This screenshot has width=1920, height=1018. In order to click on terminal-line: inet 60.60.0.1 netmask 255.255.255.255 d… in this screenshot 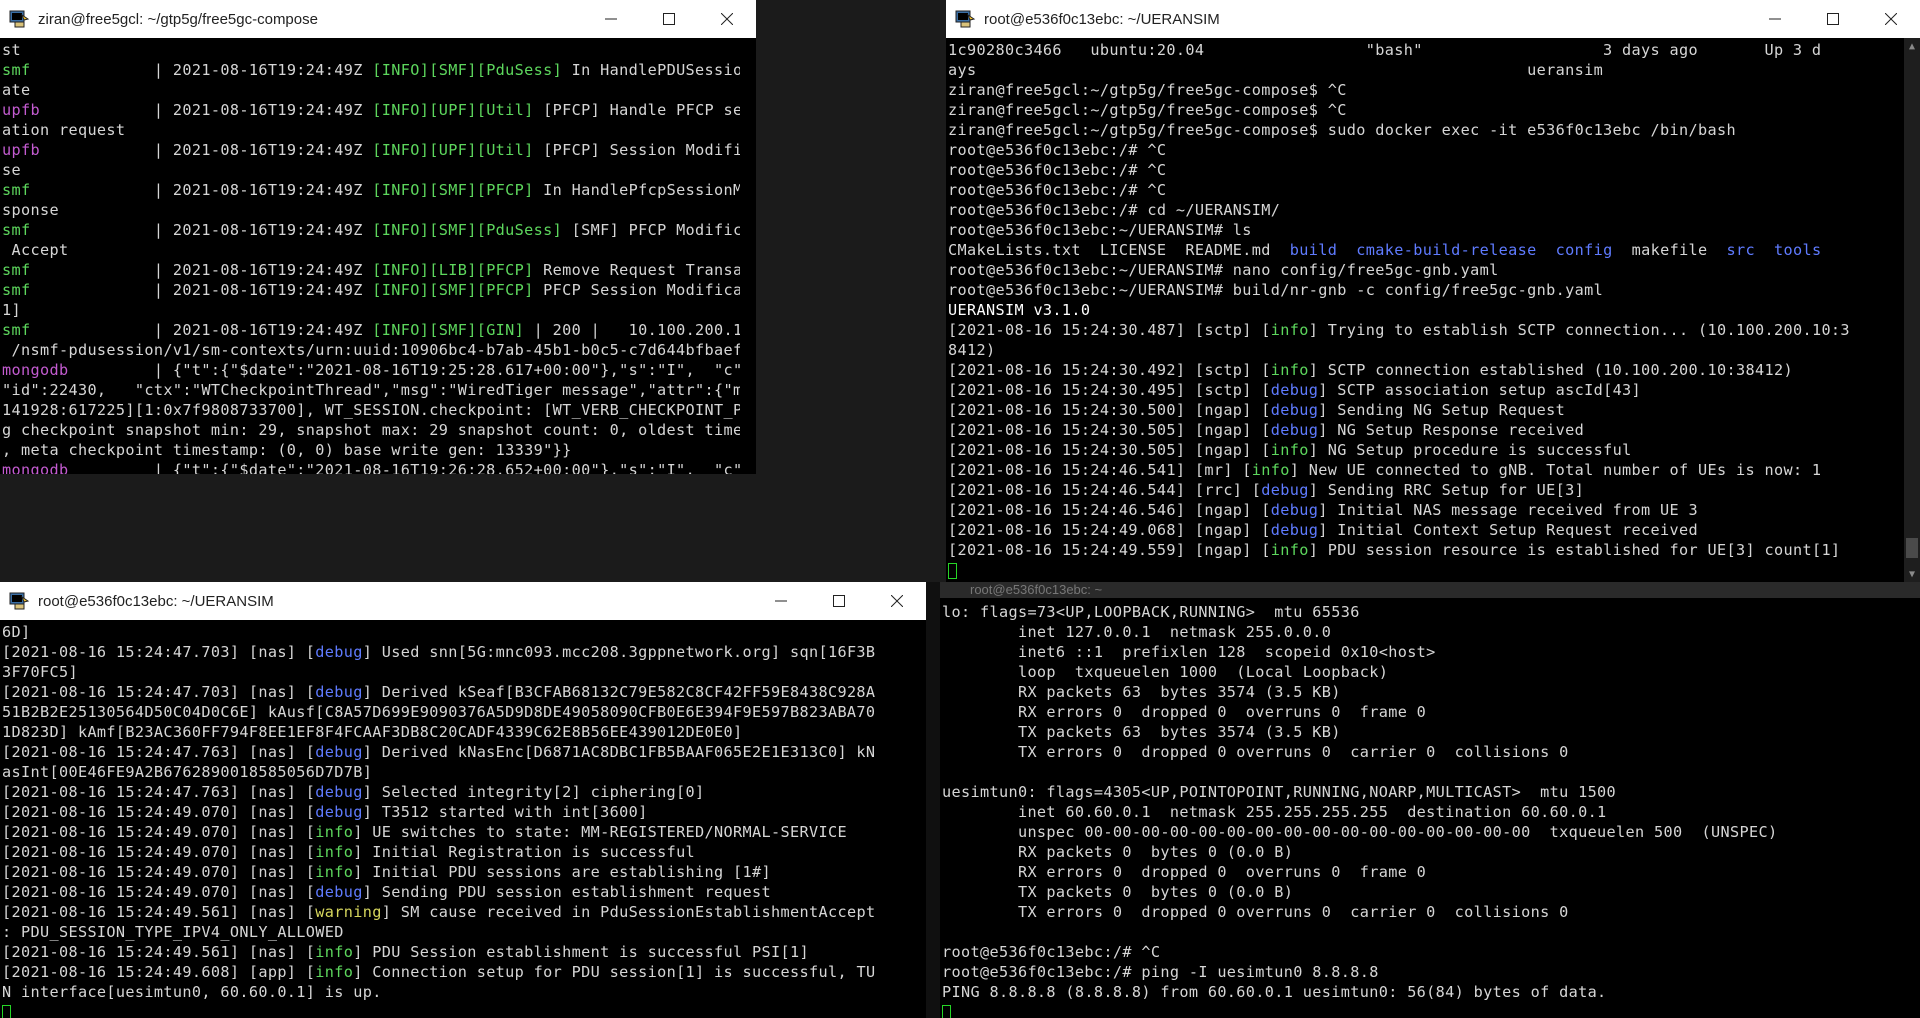, I will do `click(1423, 812)`.